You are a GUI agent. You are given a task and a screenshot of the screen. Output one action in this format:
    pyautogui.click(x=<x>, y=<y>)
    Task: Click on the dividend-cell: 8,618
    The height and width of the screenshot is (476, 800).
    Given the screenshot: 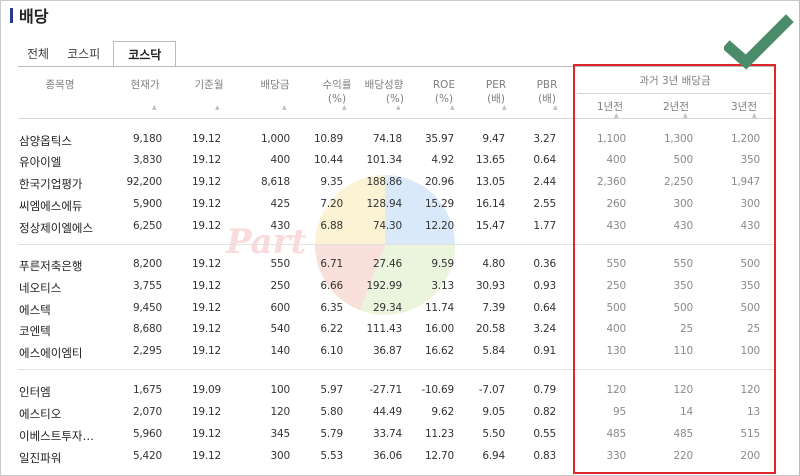 What is the action you would take?
    pyautogui.click(x=275, y=182)
    